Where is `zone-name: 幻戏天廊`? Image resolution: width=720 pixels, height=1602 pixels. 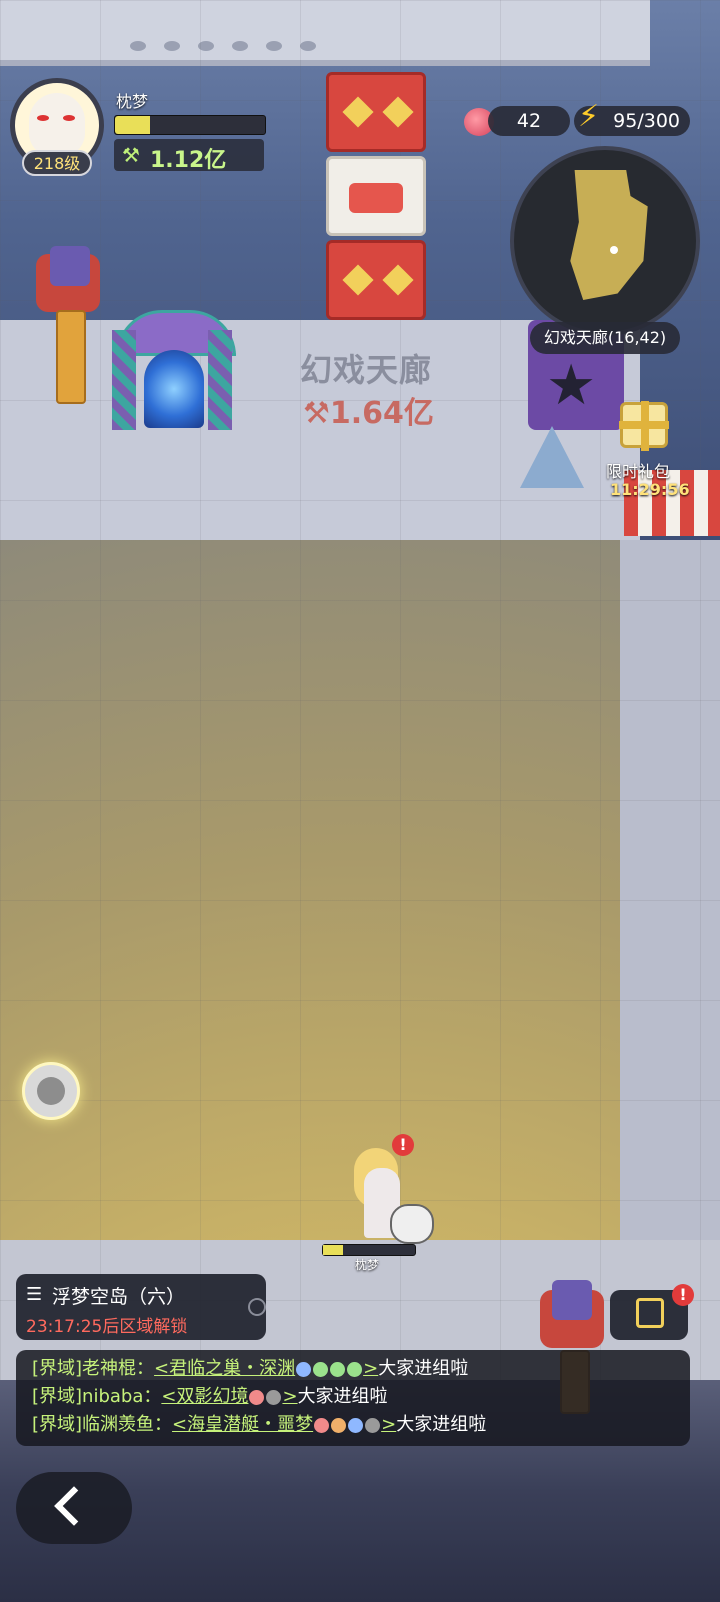
zone-name: 幻戏天廊 is located at coordinates (366, 370).